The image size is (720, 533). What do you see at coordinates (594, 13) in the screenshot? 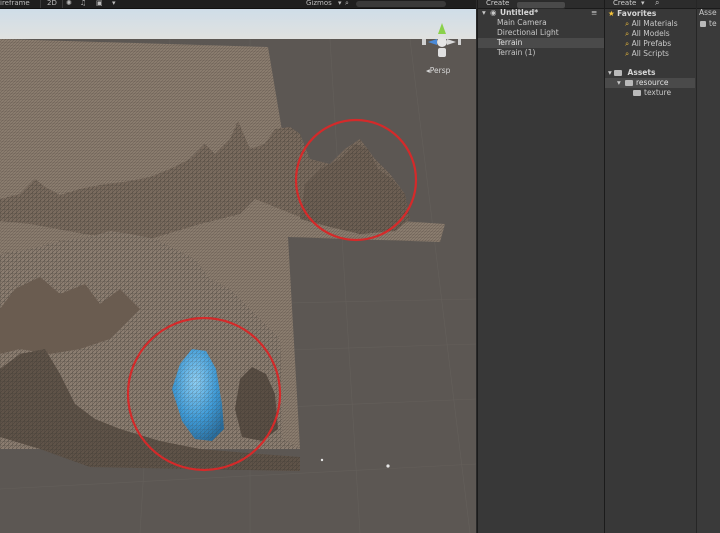
I see `scene-options-icon: ≡` at bounding box center [594, 13].